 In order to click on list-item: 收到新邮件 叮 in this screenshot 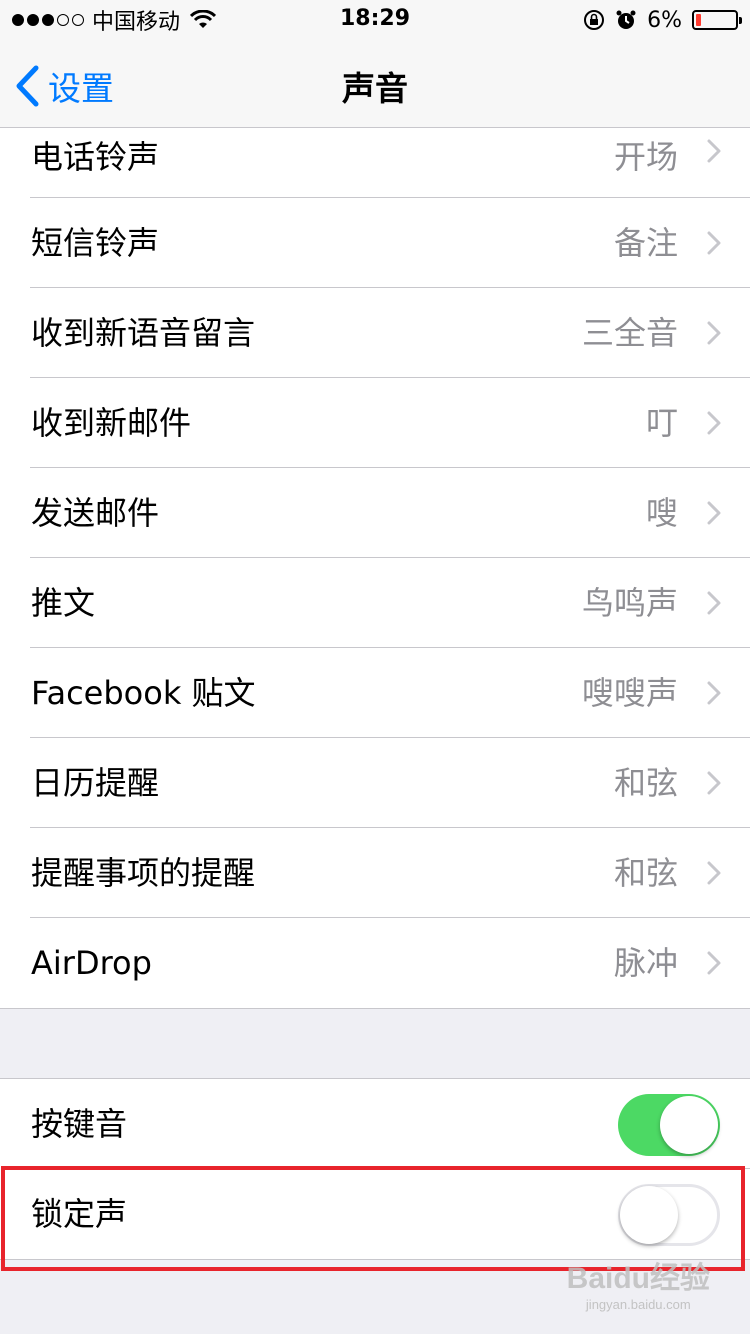, I will do `click(375, 423)`.